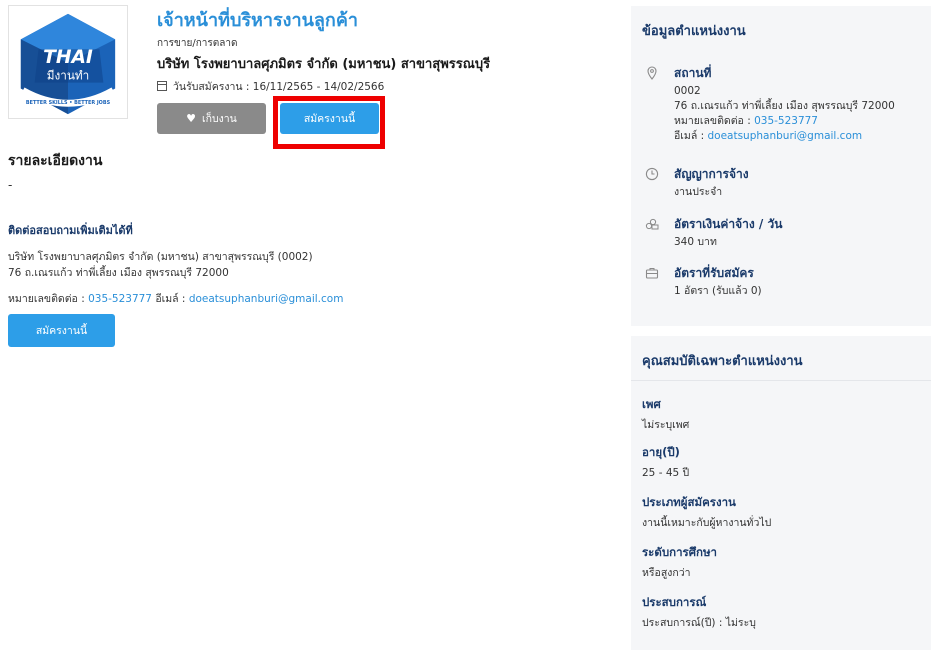  What do you see at coordinates (68, 76) in the screenshot?
I see `logo-tagline: มีงานทำ` at bounding box center [68, 76].